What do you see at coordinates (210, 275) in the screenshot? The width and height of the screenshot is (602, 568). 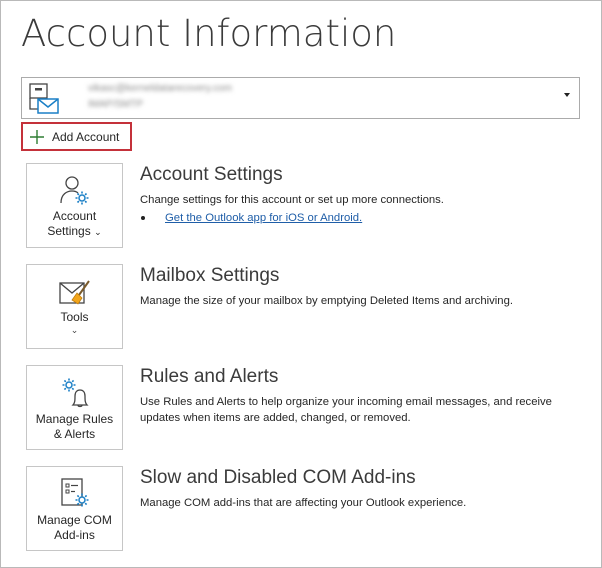 I see `section-title: Mailbox Settings` at bounding box center [210, 275].